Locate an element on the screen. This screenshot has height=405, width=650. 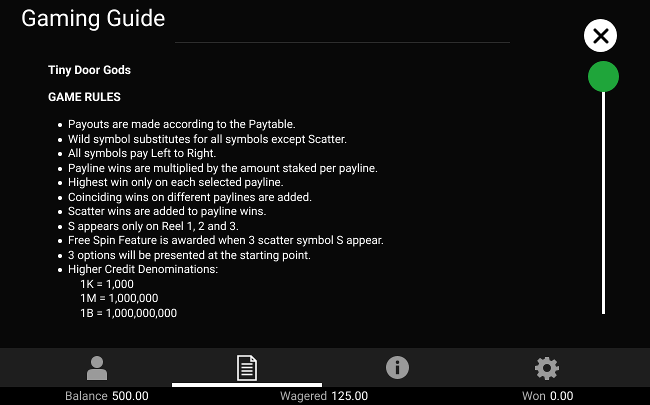
rule-text: Higher Credit Denominations: is located at coordinates (143, 269).